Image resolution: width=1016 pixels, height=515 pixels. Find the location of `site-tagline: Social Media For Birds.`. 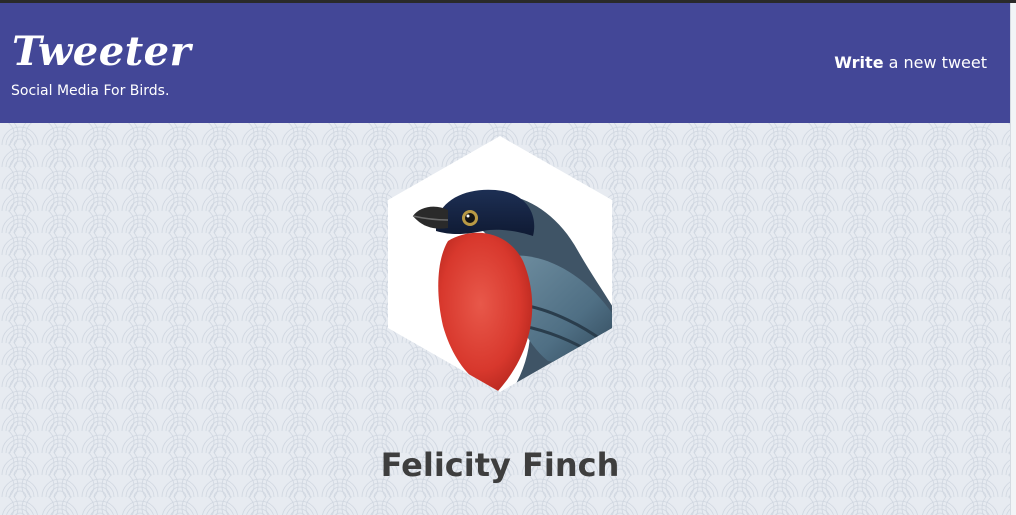

site-tagline: Social Media For Birds. is located at coordinates (90, 91).